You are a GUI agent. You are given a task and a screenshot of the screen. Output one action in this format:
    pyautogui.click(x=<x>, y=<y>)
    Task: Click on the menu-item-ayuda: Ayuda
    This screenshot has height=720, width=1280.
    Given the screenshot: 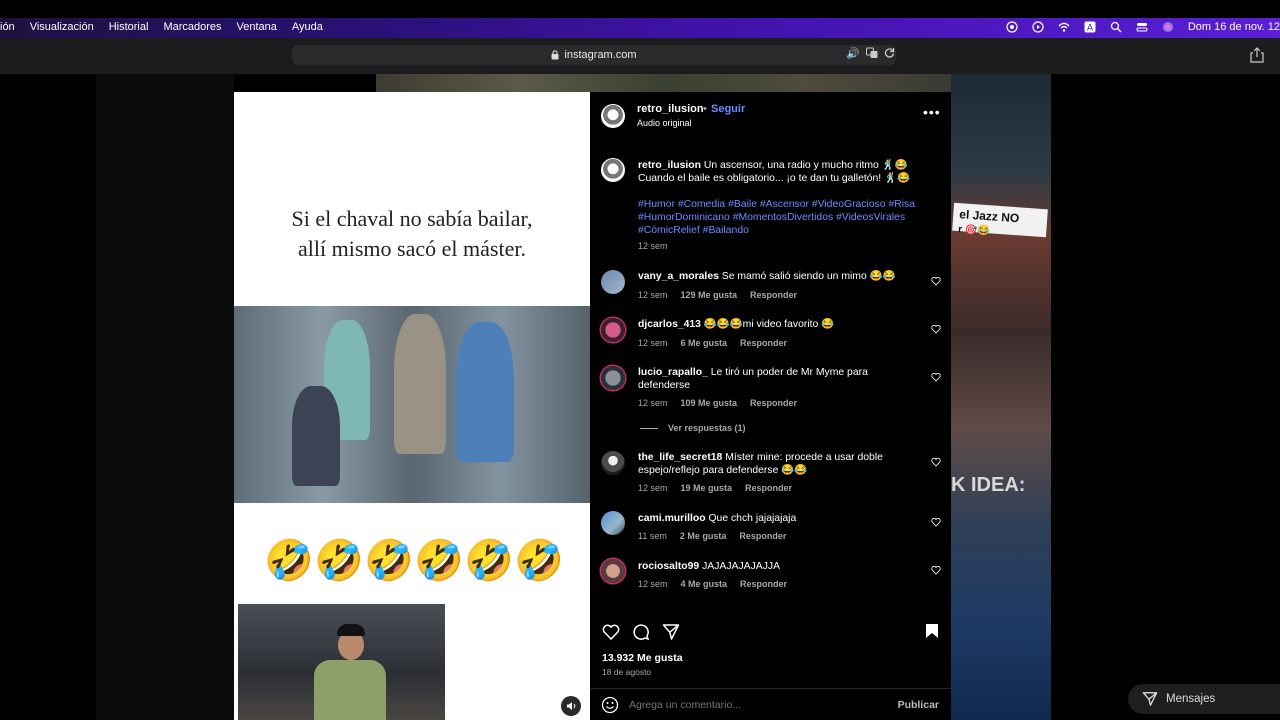 What is the action you would take?
    pyautogui.click(x=307, y=27)
    